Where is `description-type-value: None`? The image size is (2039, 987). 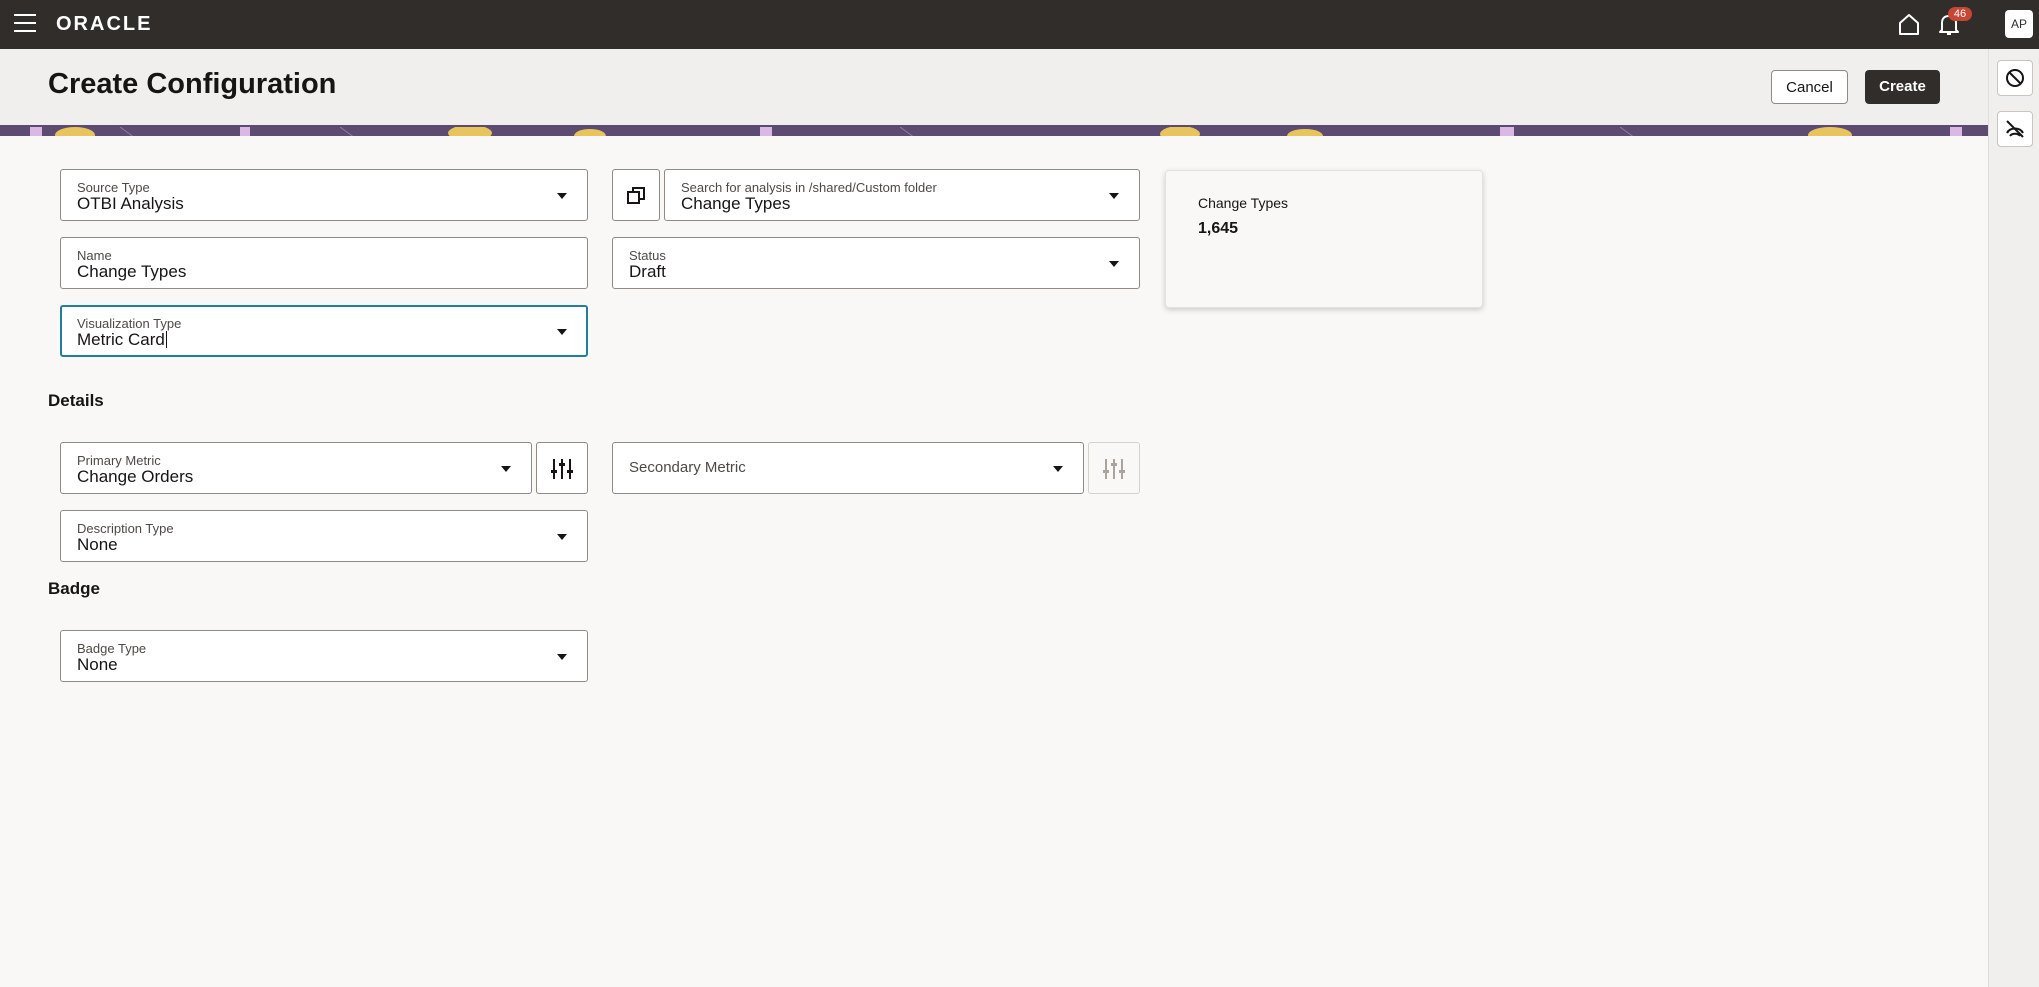
description-type-value: None is located at coordinates (97, 544).